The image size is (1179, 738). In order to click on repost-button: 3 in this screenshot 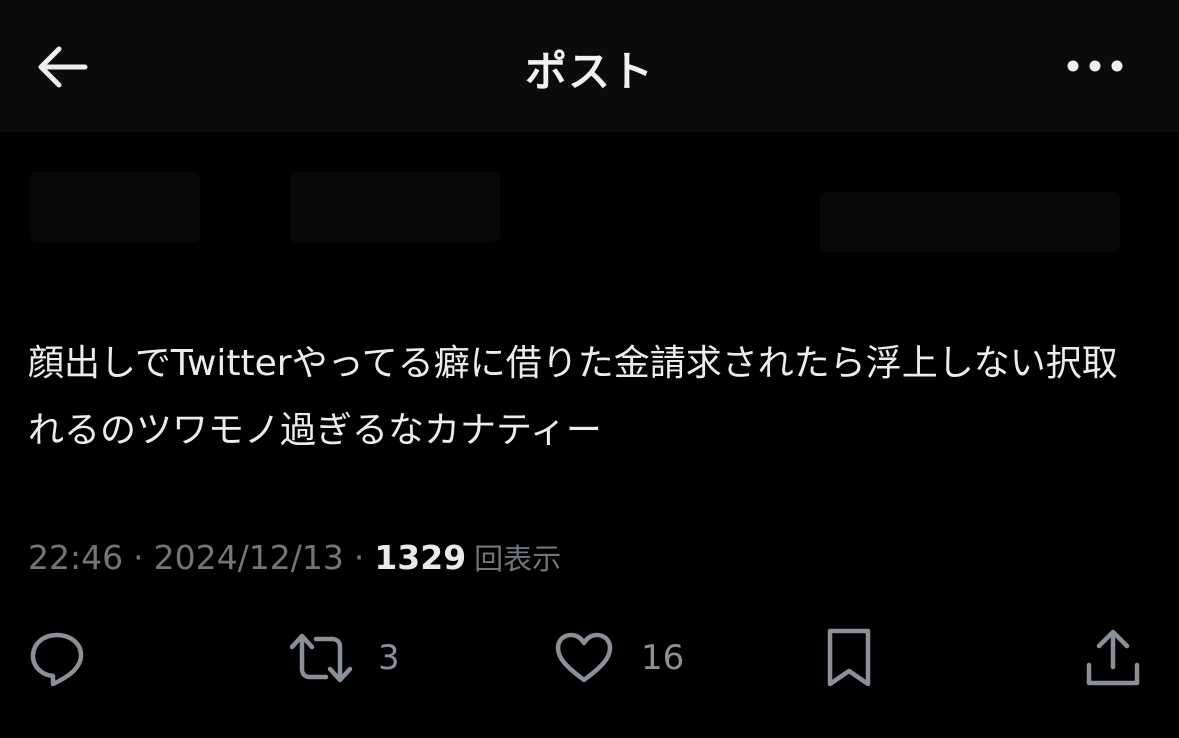, I will do `click(344, 658)`.